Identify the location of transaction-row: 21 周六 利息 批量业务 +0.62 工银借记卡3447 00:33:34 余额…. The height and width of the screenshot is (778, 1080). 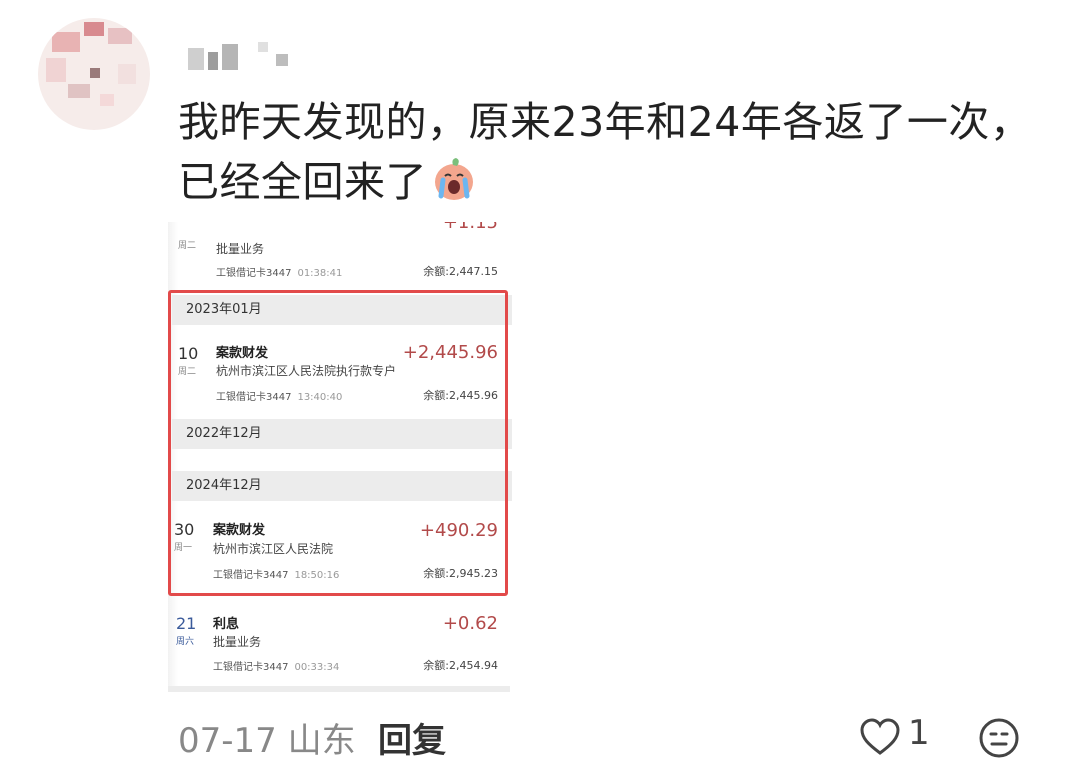
(341, 649).